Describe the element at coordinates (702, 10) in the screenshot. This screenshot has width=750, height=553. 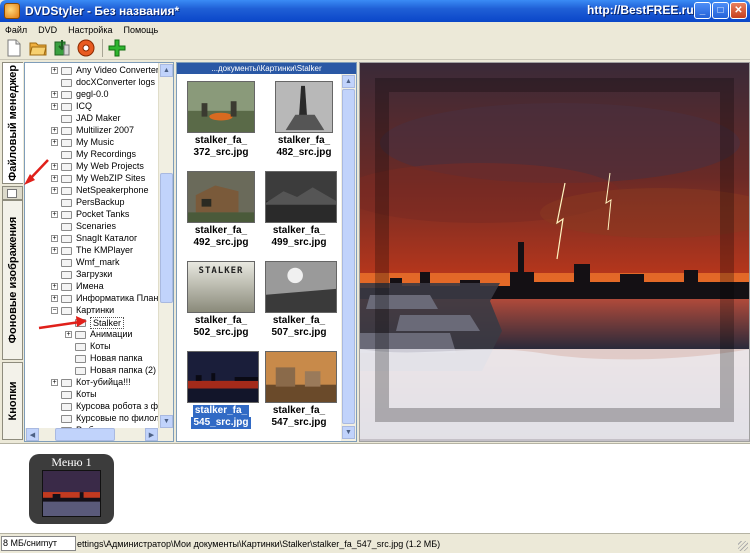
I see `minimize-button: _` at that location.